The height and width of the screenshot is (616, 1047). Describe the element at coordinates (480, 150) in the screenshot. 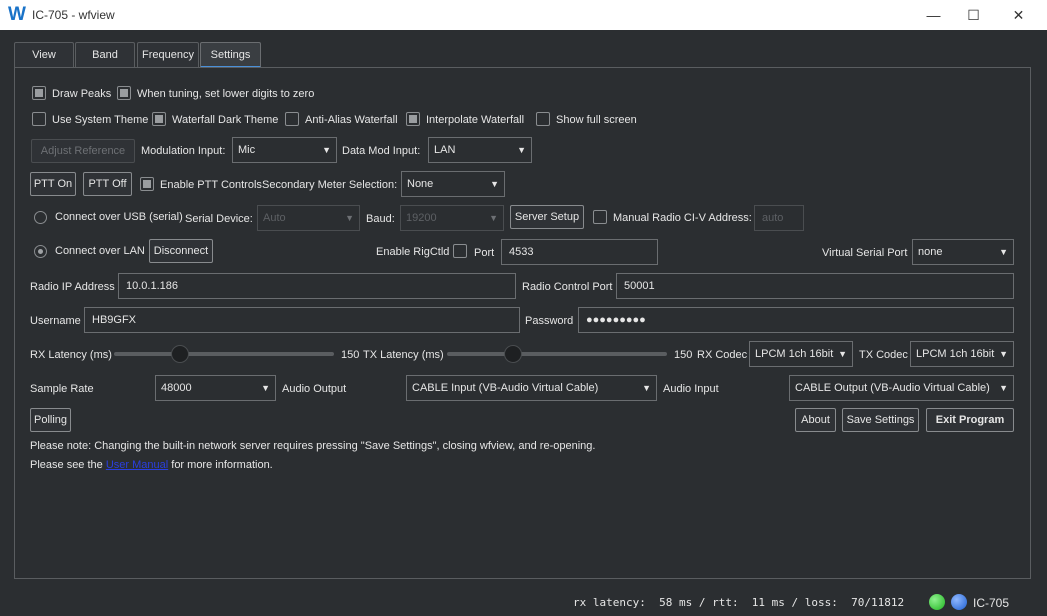

I see `data-mod-input-select: LAN ▼` at that location.